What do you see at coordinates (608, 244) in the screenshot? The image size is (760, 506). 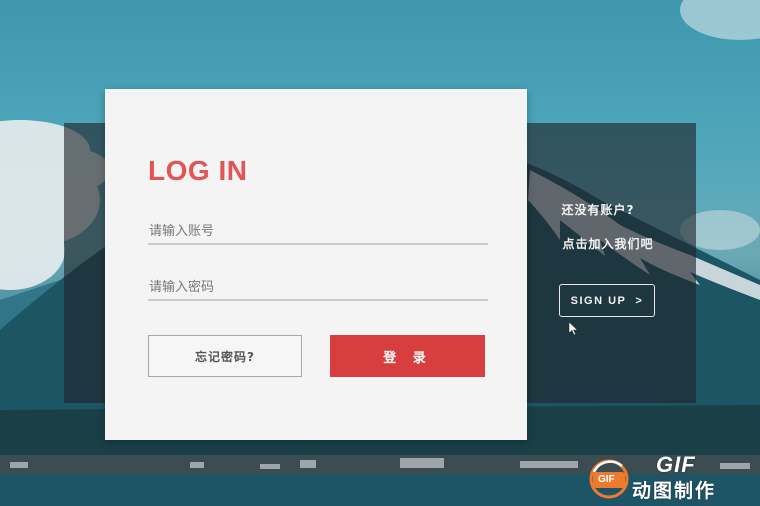 I see `signup-invite-text: 点击加入我们吧` at bounding box center [608, 244].